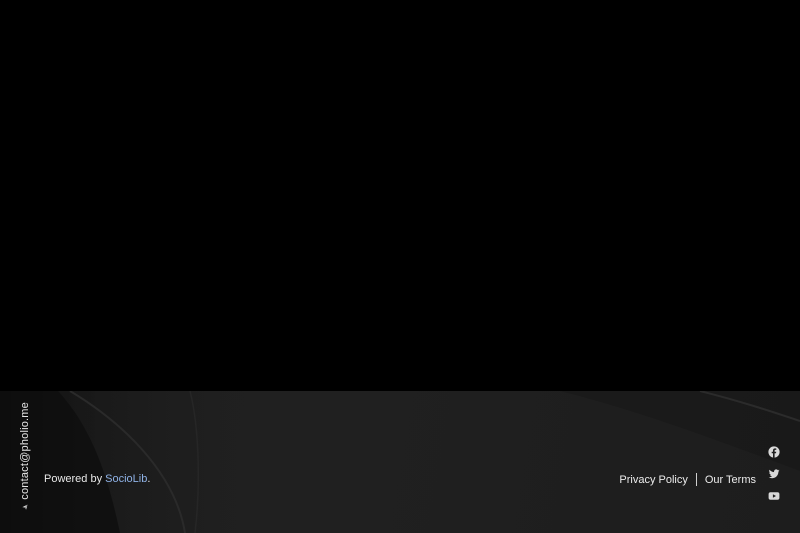 This screenshot has width=800, height=533. I want to click on contact-email-link: contact@pholio.me, so click(25, 456).